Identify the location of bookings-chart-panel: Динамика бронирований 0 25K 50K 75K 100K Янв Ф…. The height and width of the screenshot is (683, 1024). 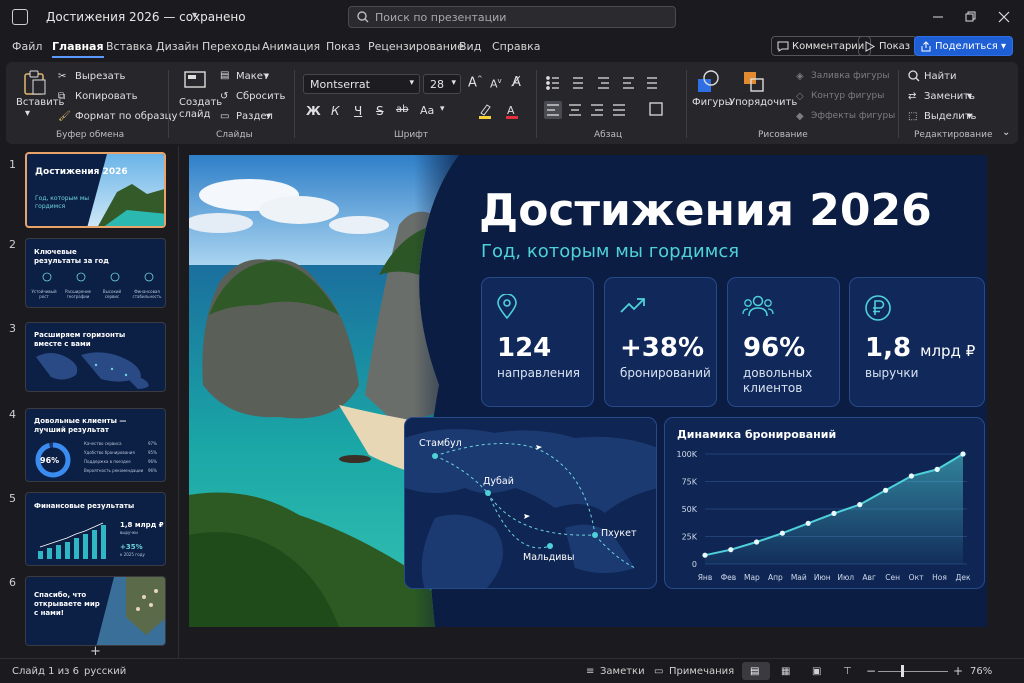
(824, 503).